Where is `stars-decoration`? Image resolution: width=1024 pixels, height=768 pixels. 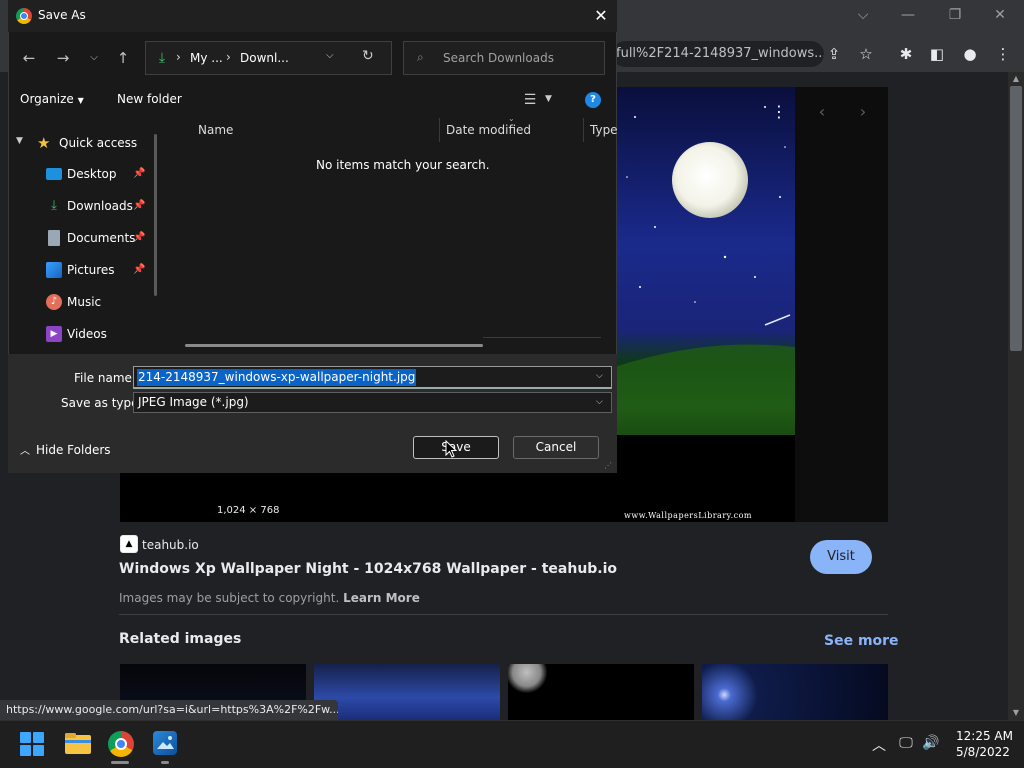
stars-decoration is located at coordinates (705, 270).